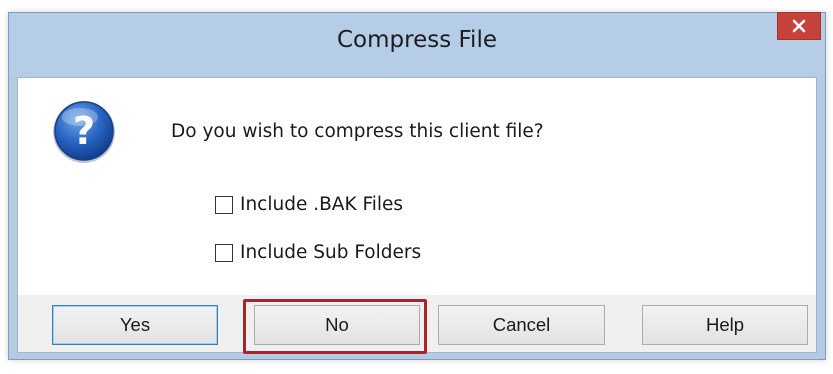  I want to click on include-subfolders-option: Include Sub Folders, so click(318, 252).